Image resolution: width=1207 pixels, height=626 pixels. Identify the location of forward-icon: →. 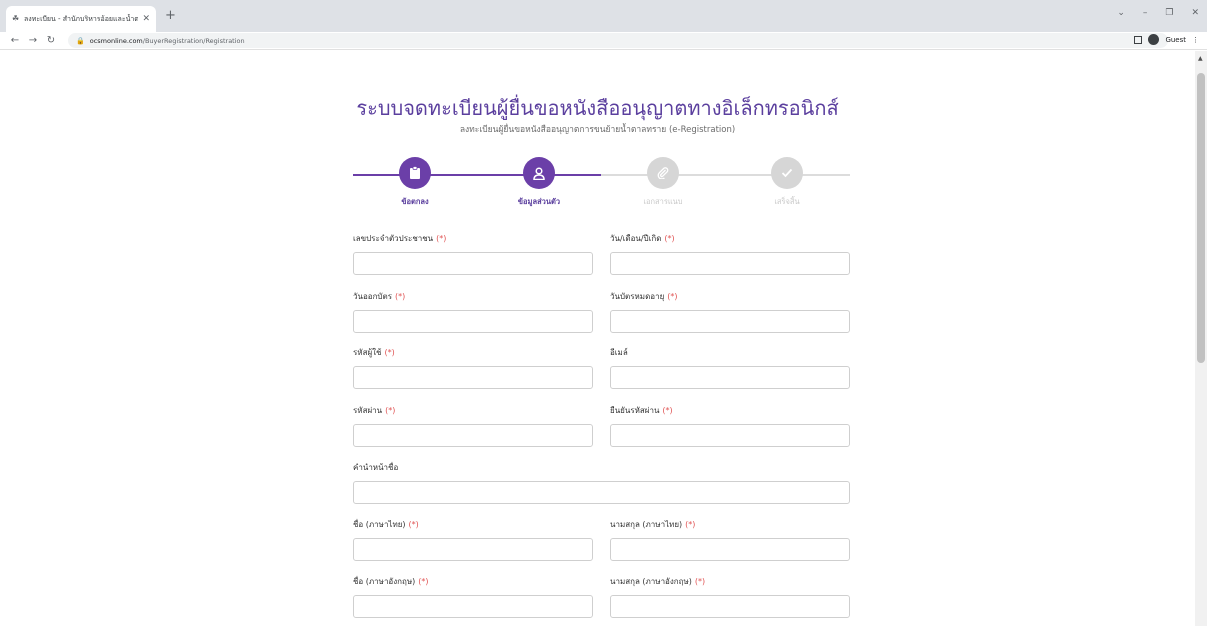
(33, 40).